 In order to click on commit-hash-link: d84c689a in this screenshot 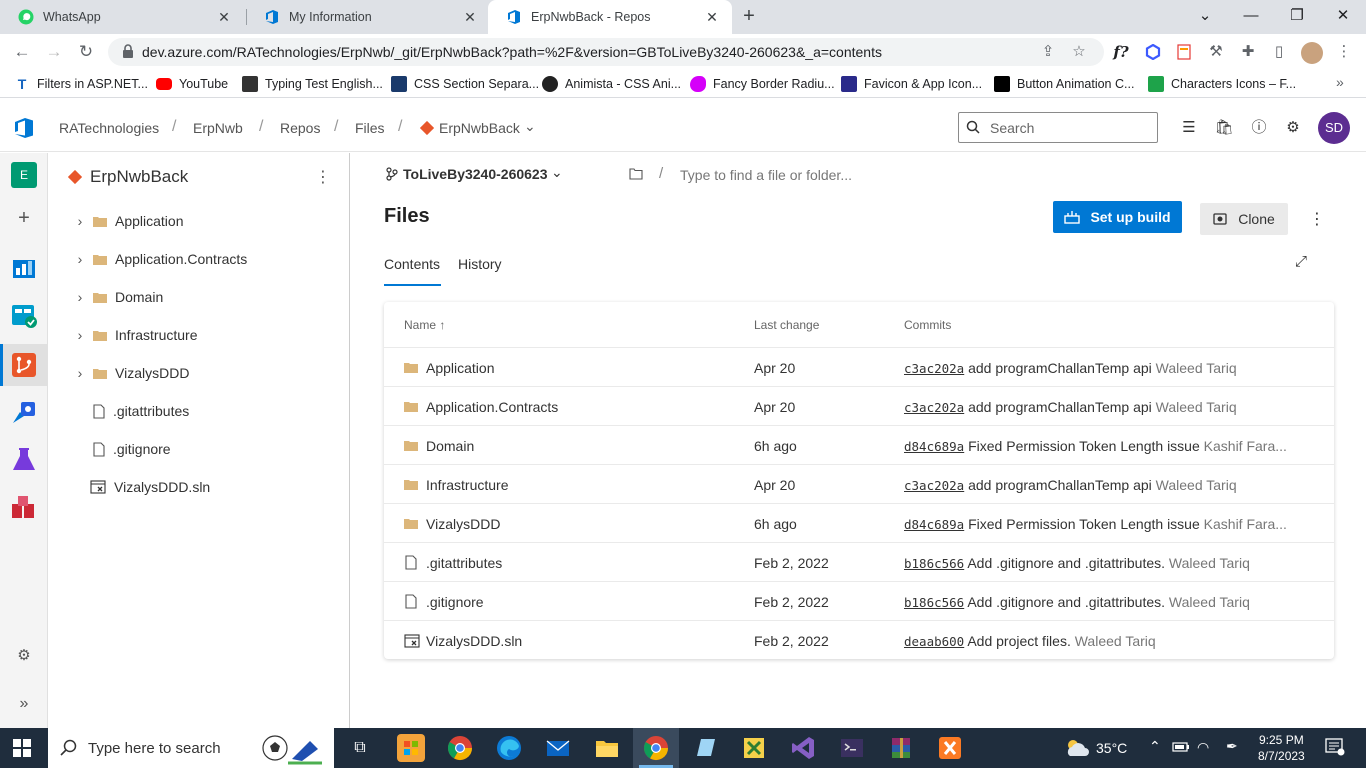, I will do `click(934, 446)`.